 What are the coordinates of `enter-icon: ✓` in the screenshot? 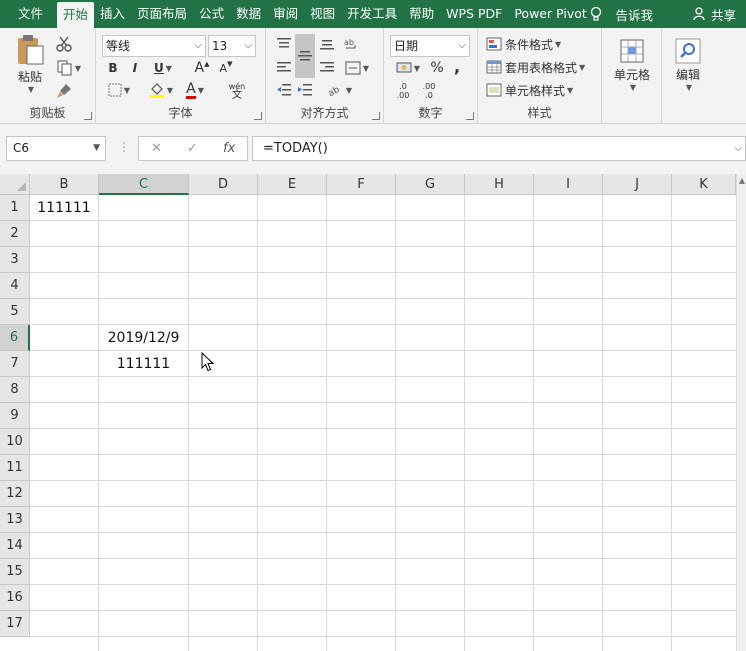 It's located at (192, 148).